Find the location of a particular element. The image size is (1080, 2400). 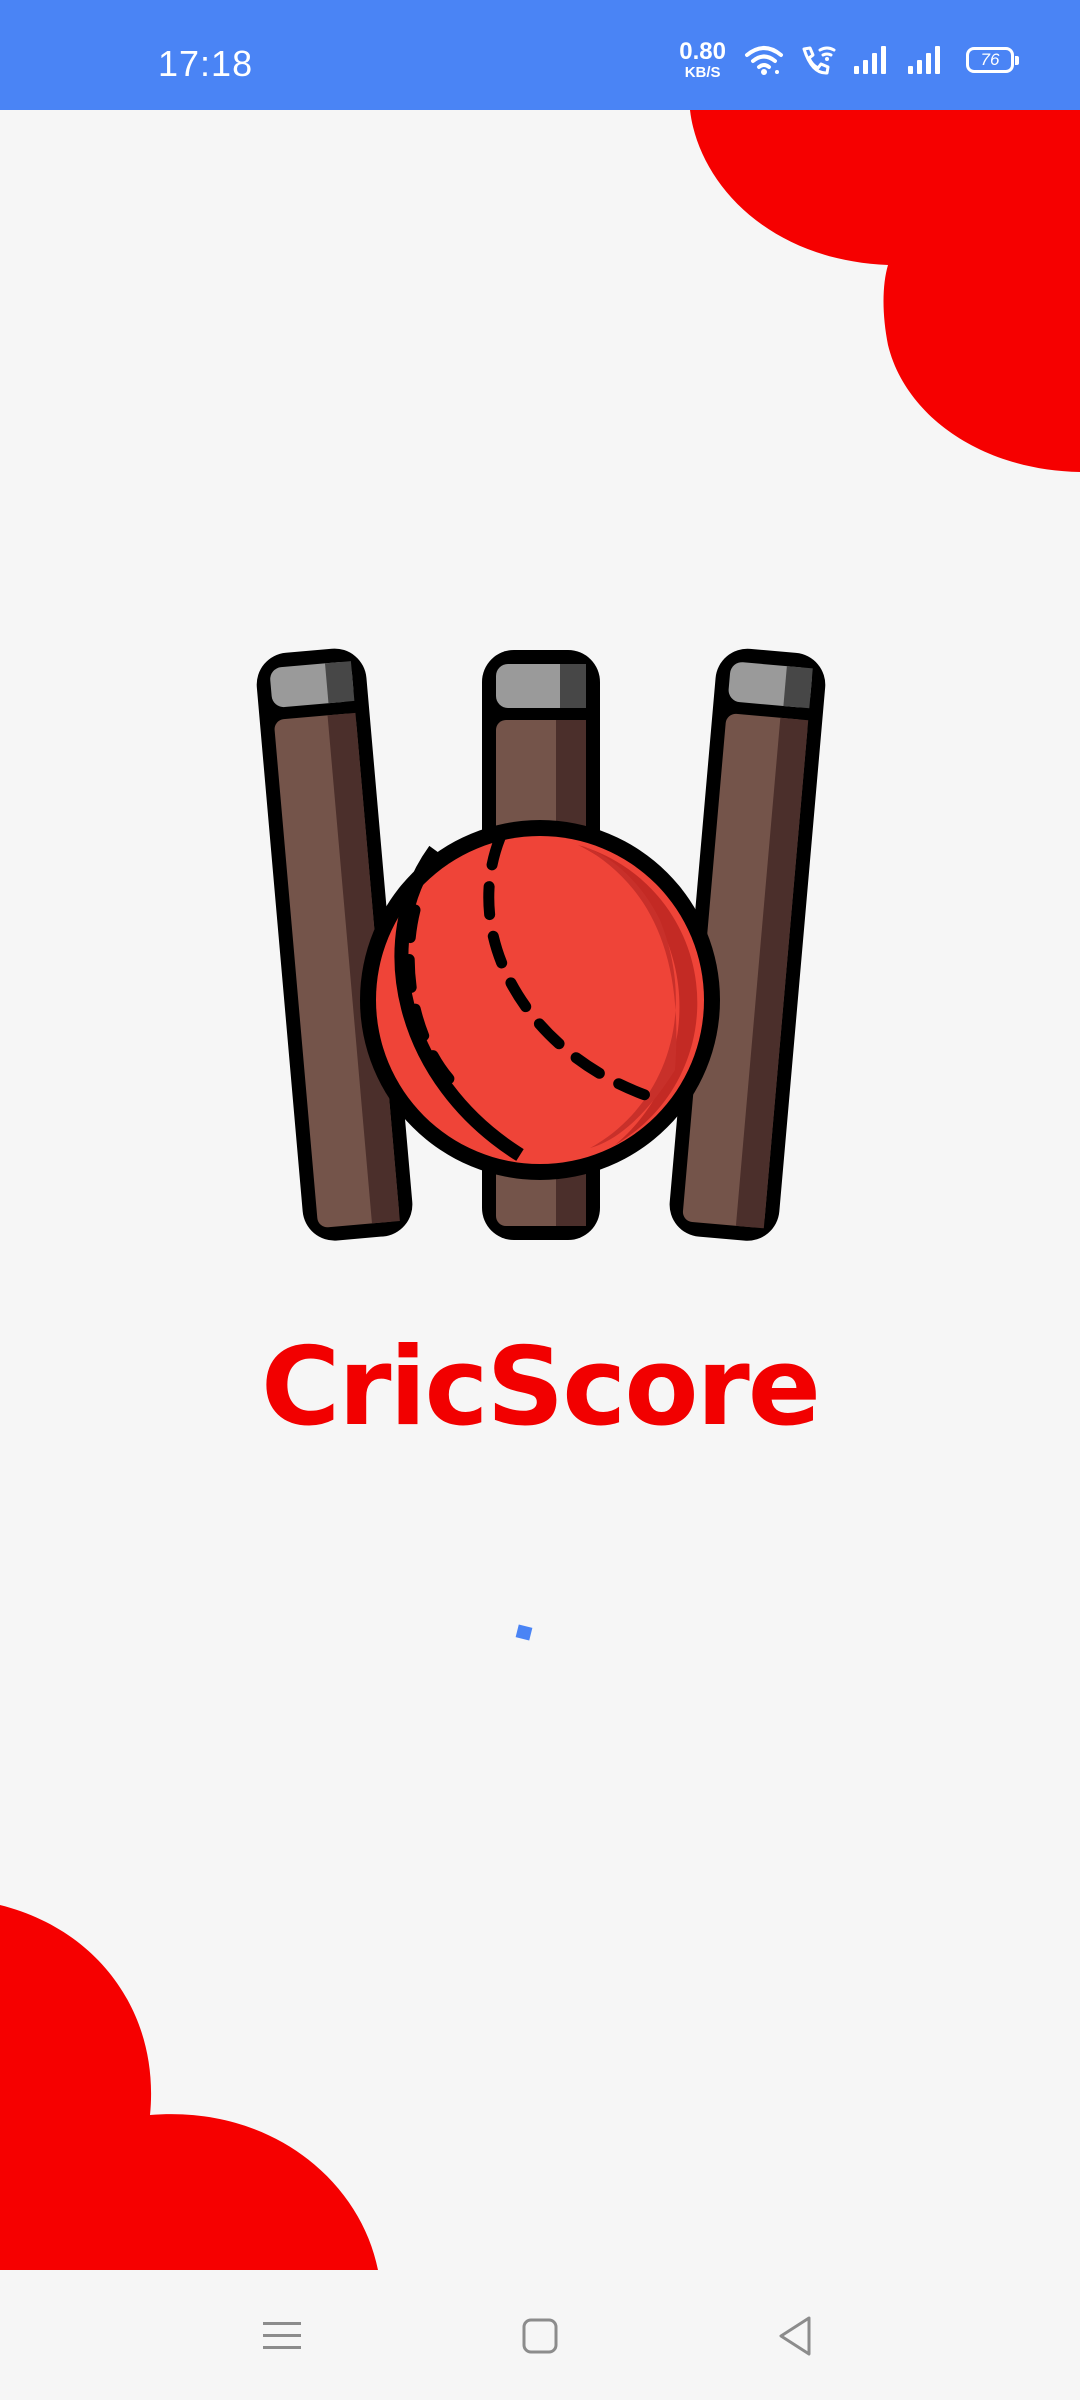

cricket-stumps-ball-icon is located at coordinates (541, 944).